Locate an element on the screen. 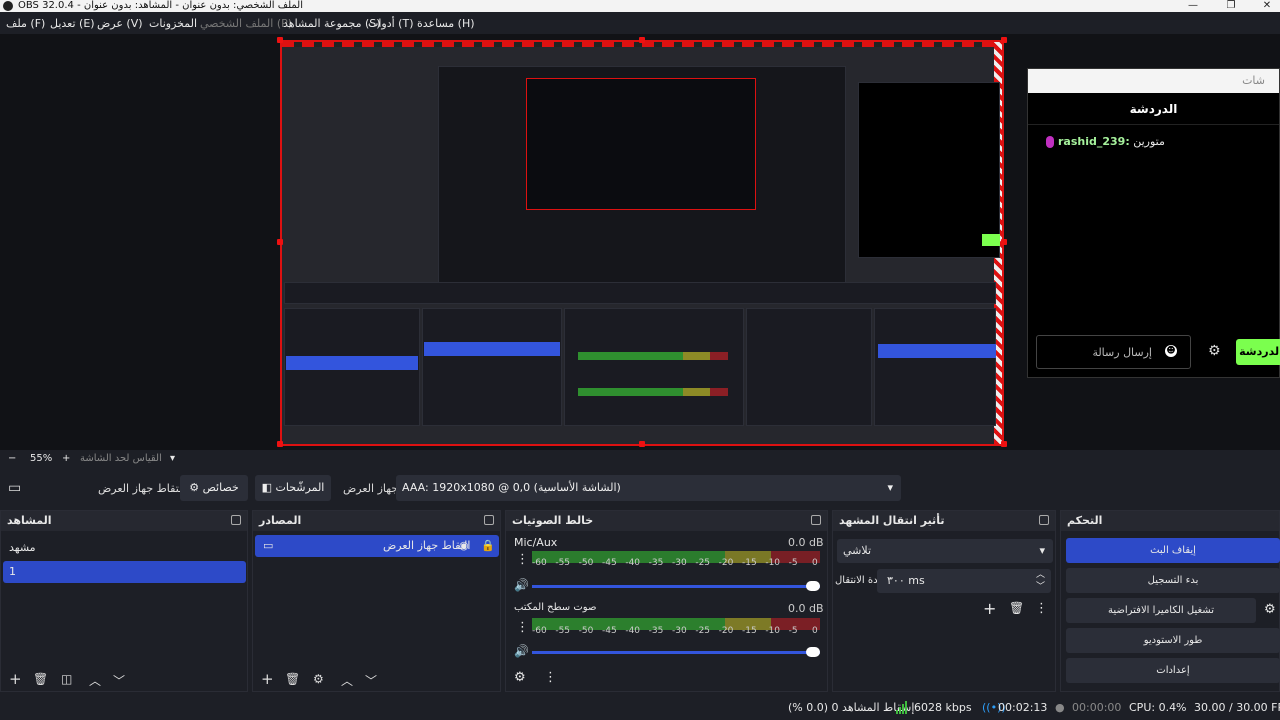  scenes-footer: + 🗑 ◫ ︿ ﹀ is located at coordinates (124, 679).